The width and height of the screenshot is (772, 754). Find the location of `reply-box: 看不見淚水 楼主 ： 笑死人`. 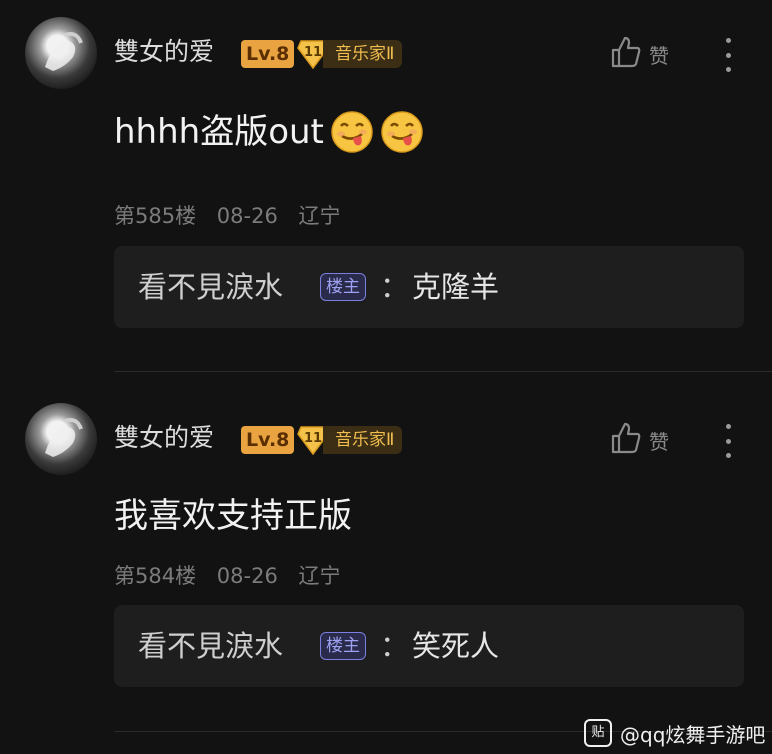

reply-box: 看不見淚水 楼主 ： 笑死人 is located at coordinates (429, 646).